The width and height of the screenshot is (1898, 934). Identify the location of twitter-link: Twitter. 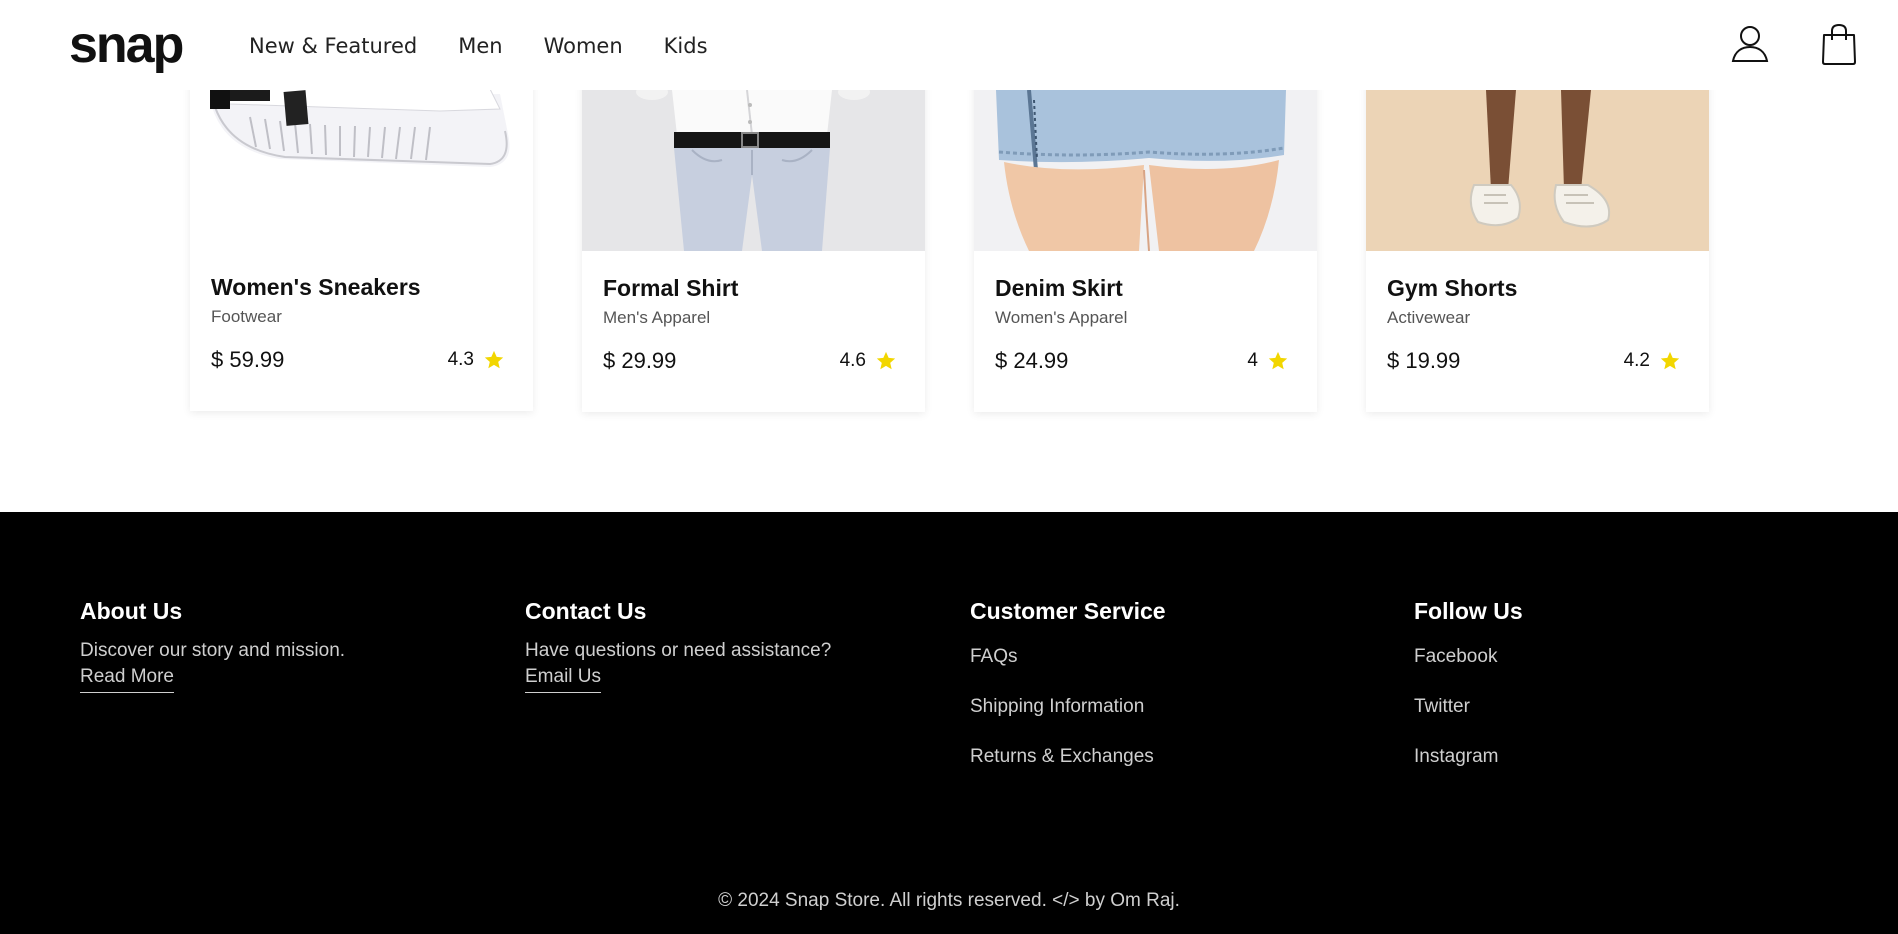
(1468, 707).